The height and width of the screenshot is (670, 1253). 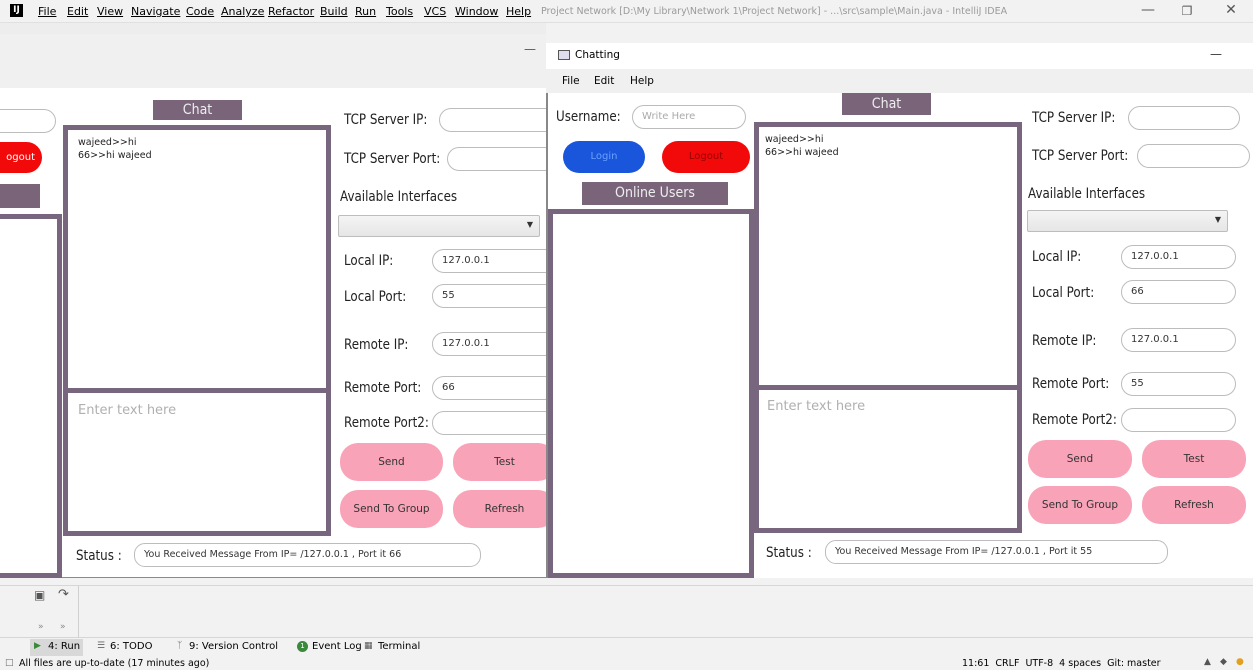 I want to click on chatting-minimize-icon: —, so click(x=1216, y=54).